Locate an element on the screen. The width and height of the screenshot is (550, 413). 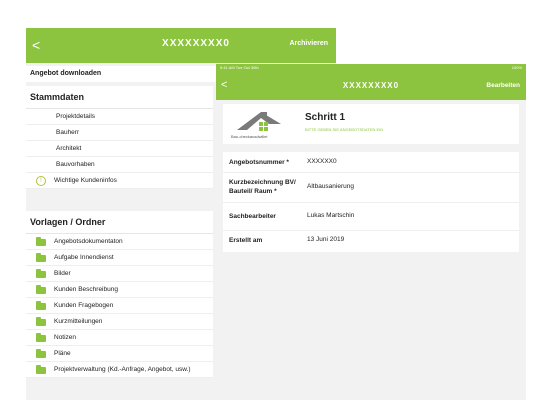
step-subtitle: BITTE GEBEN SIE ANGEBOTSDATEN EIN is located at coordinates (344, 129).